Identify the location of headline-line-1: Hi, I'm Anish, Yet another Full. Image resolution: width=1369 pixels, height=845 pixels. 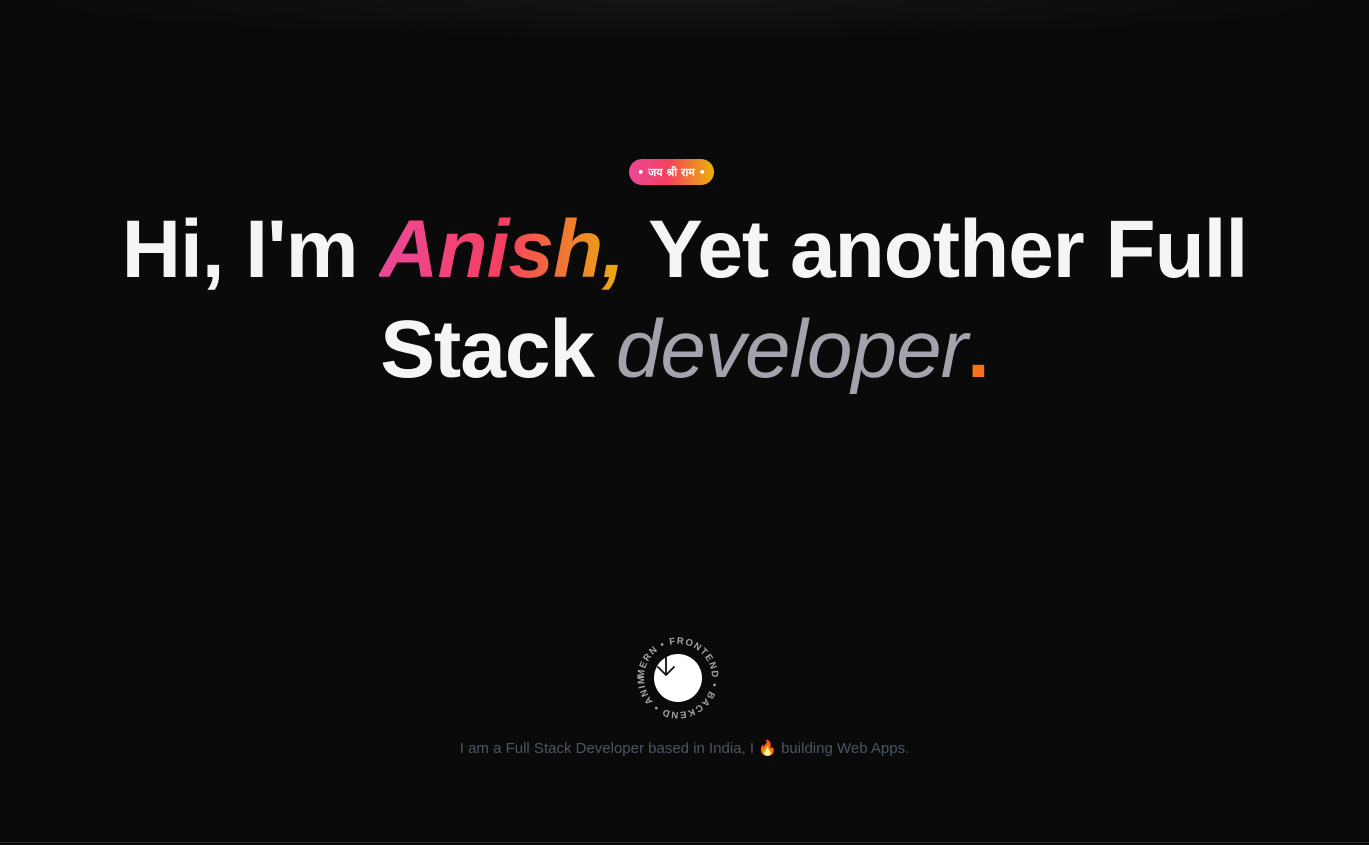
(685, 249).